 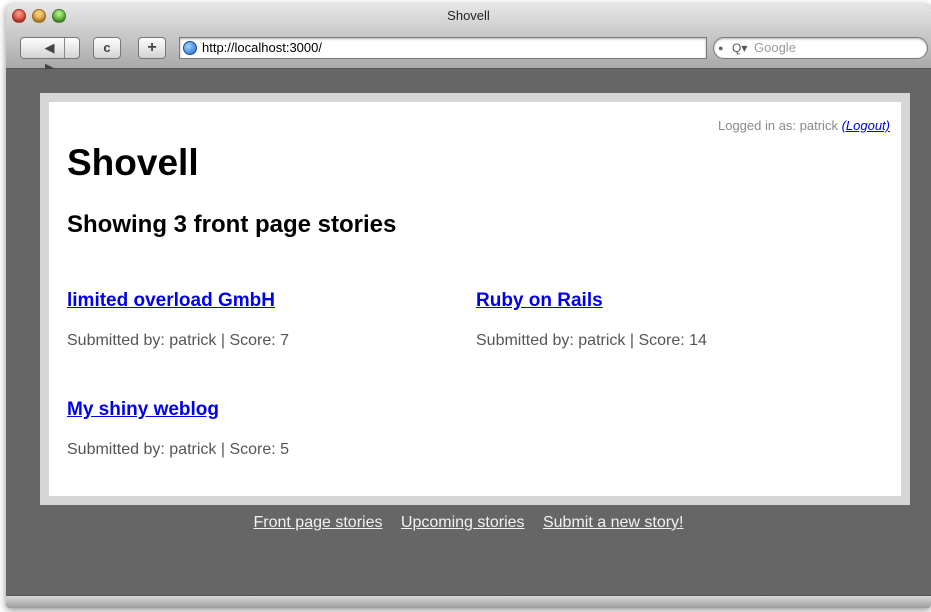 What do you see at coordinates (775, 47) in the screenshot?
I see `search-placeholder: Google` at bounding box center [775, 47].